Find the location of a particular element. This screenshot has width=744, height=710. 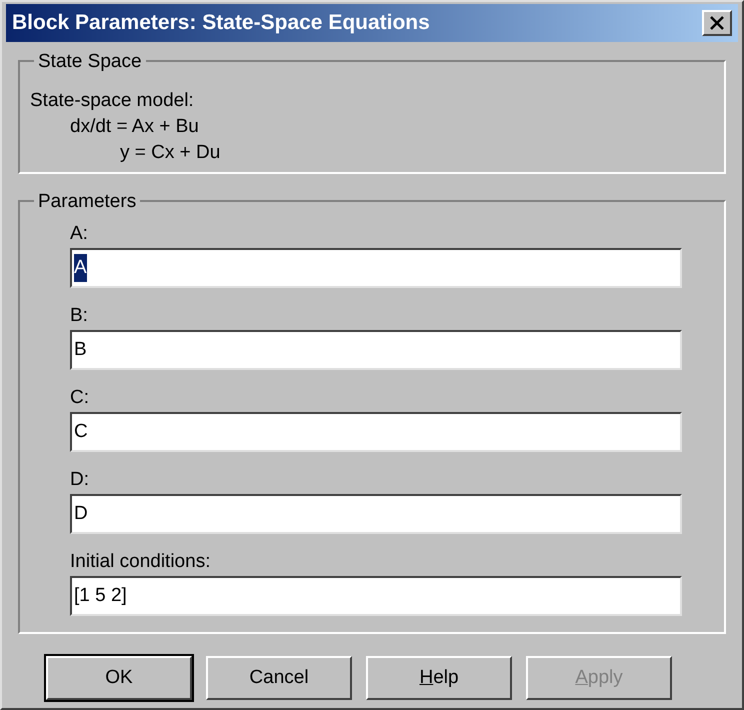

field-label: C: is located at coordinates (80, 398).